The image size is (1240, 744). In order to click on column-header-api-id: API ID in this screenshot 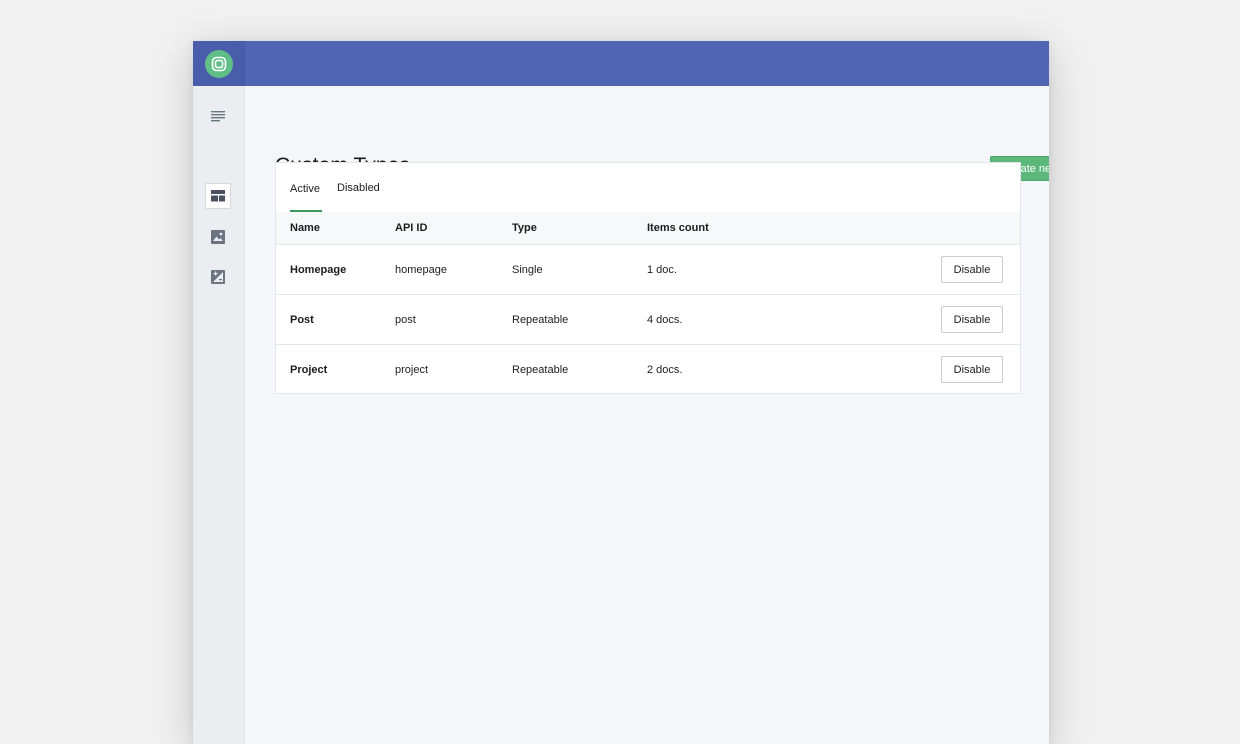, I will do `click(411, 228)`.